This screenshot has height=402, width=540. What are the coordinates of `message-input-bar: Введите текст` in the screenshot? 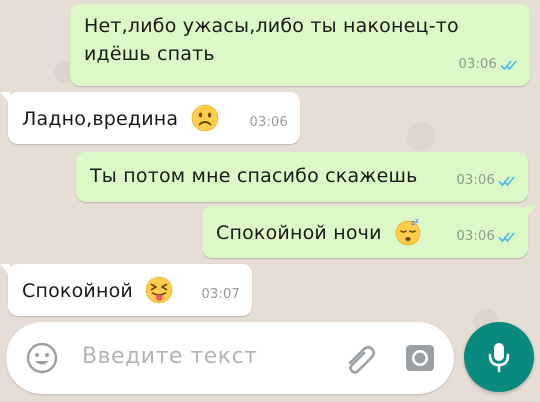 It's located at (230, 358).